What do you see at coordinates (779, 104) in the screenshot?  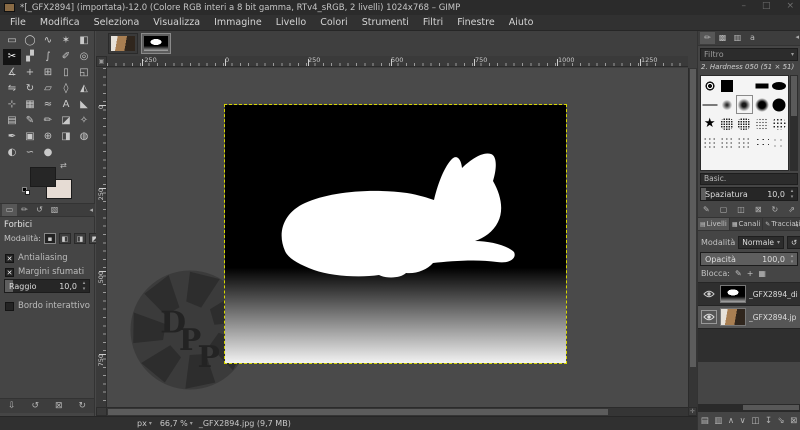 I see `brush-circle` at bounding box center [779, 104].